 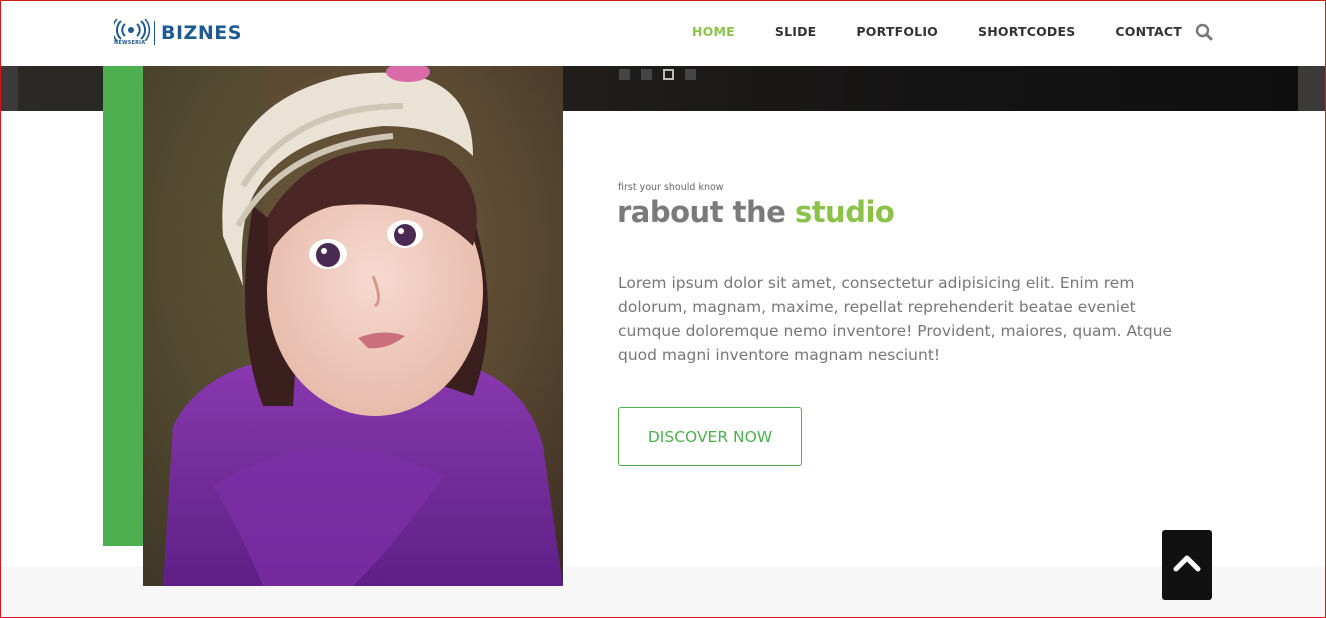 What do you see at coordinates (125, 306) in the screenshot?
I see `decorative-green-bar` at bounding box center [125, 306].